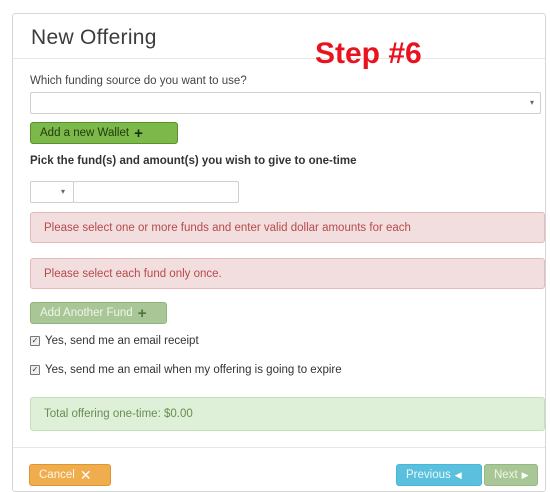 The width and height of the screenshot is (550, 492). Describe the element at coordinates (506, 475) in the screenshot. I see `next-label: Next` at that location.